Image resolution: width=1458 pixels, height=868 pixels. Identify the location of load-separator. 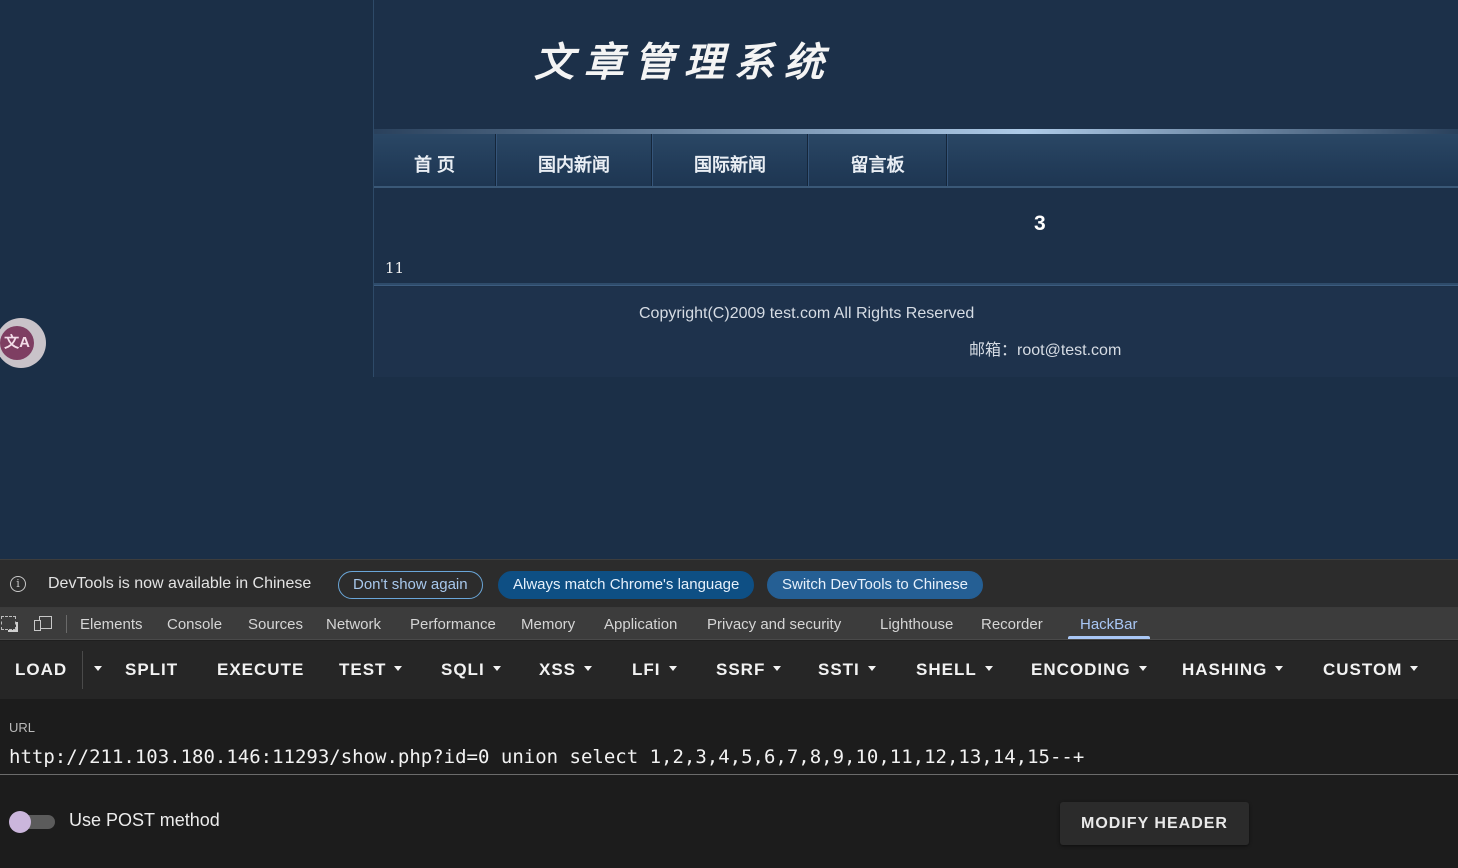
(82, 670).